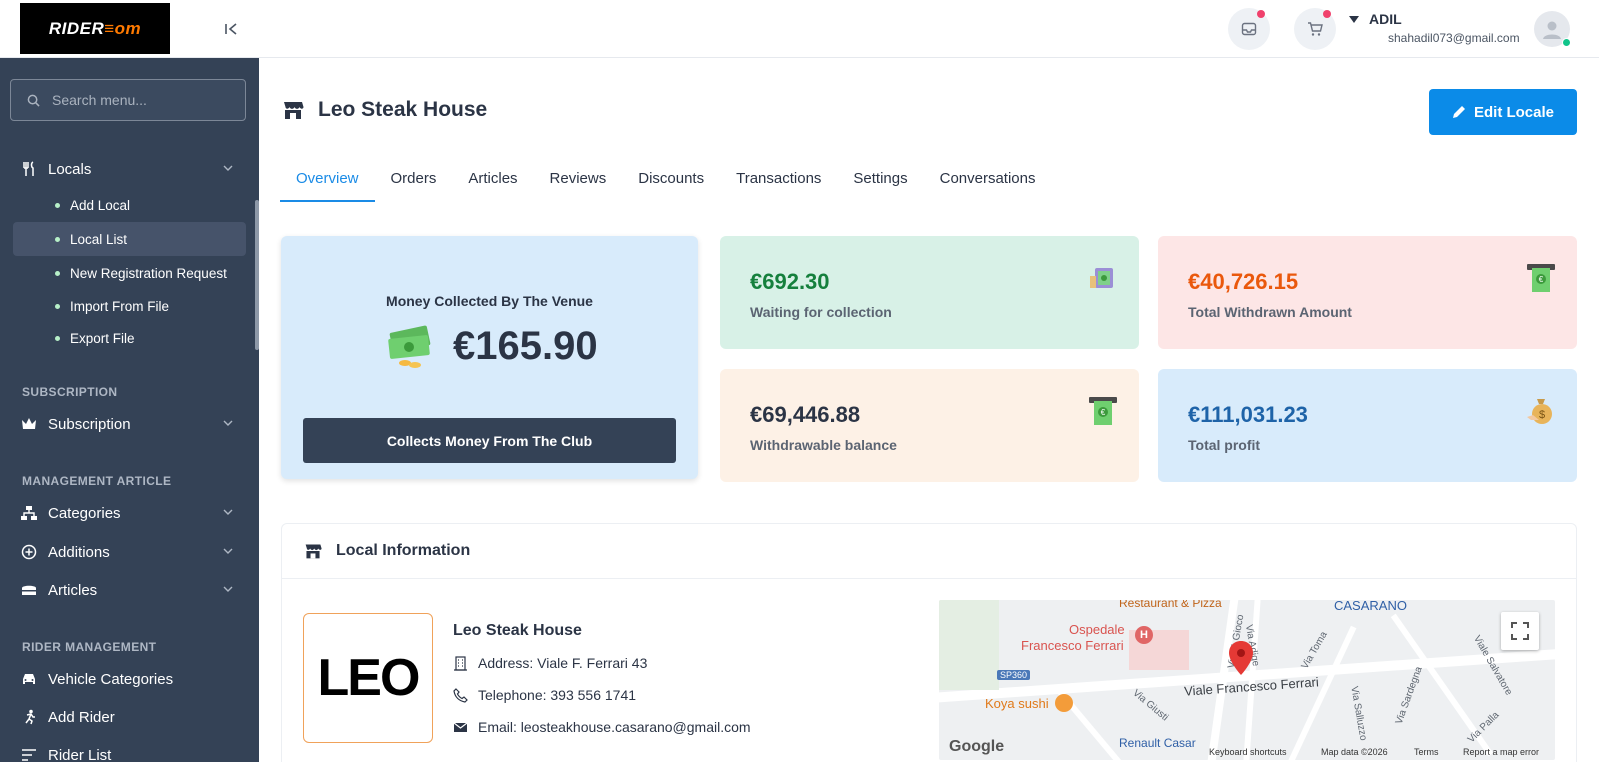 This screenshot has width=1599, height=762. Describe the element at coordinates (778, 181) in the screenshot. I see `tab-transactions: Transactions` at that location.